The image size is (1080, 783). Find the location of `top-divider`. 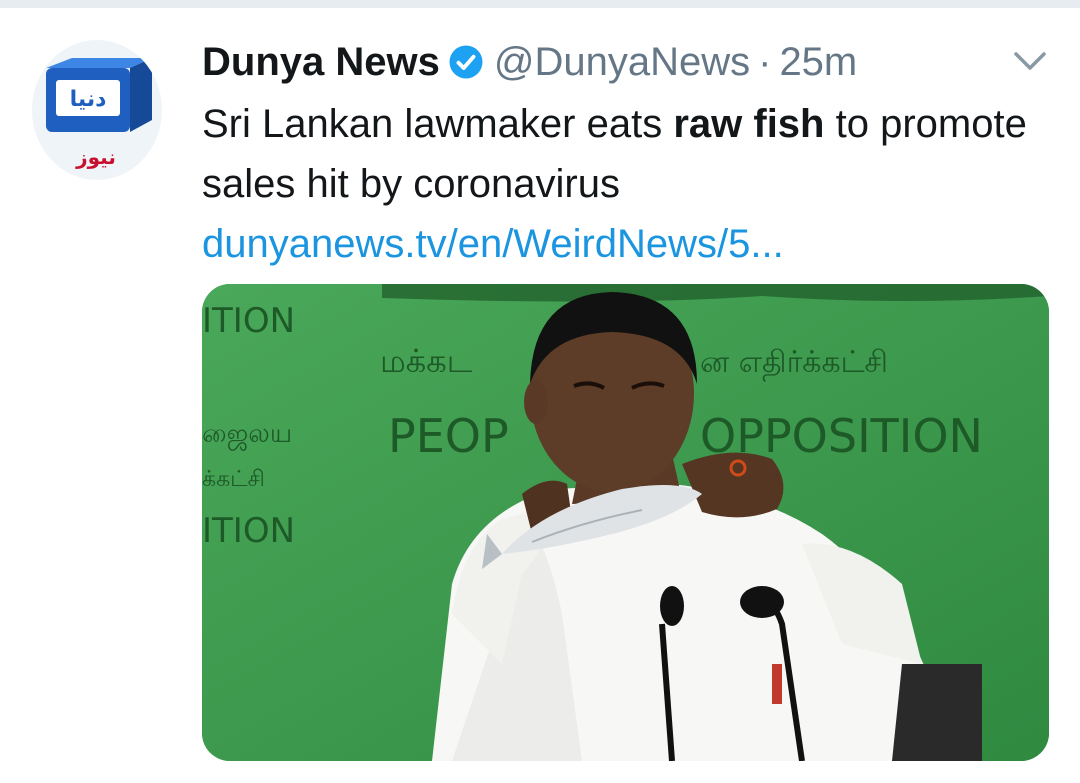

top-divider is located at coordinates (540, 4).